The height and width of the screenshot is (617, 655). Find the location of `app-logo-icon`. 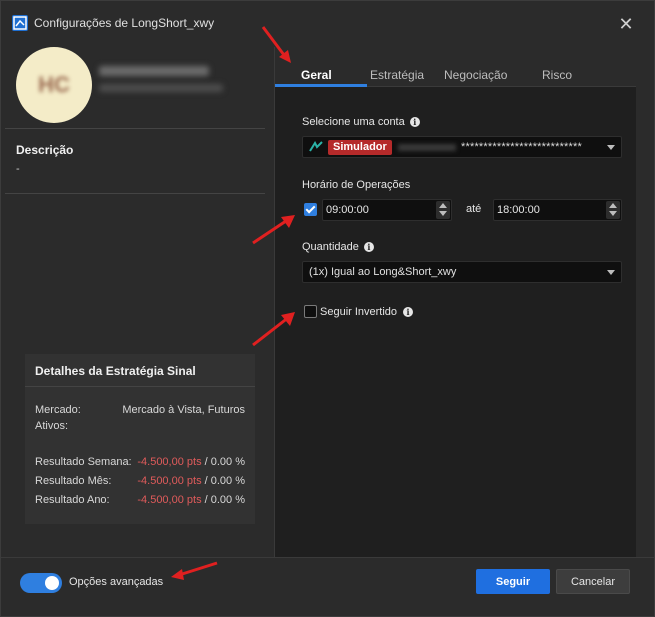

app-logo-icon is located at coordinates (20, 23).